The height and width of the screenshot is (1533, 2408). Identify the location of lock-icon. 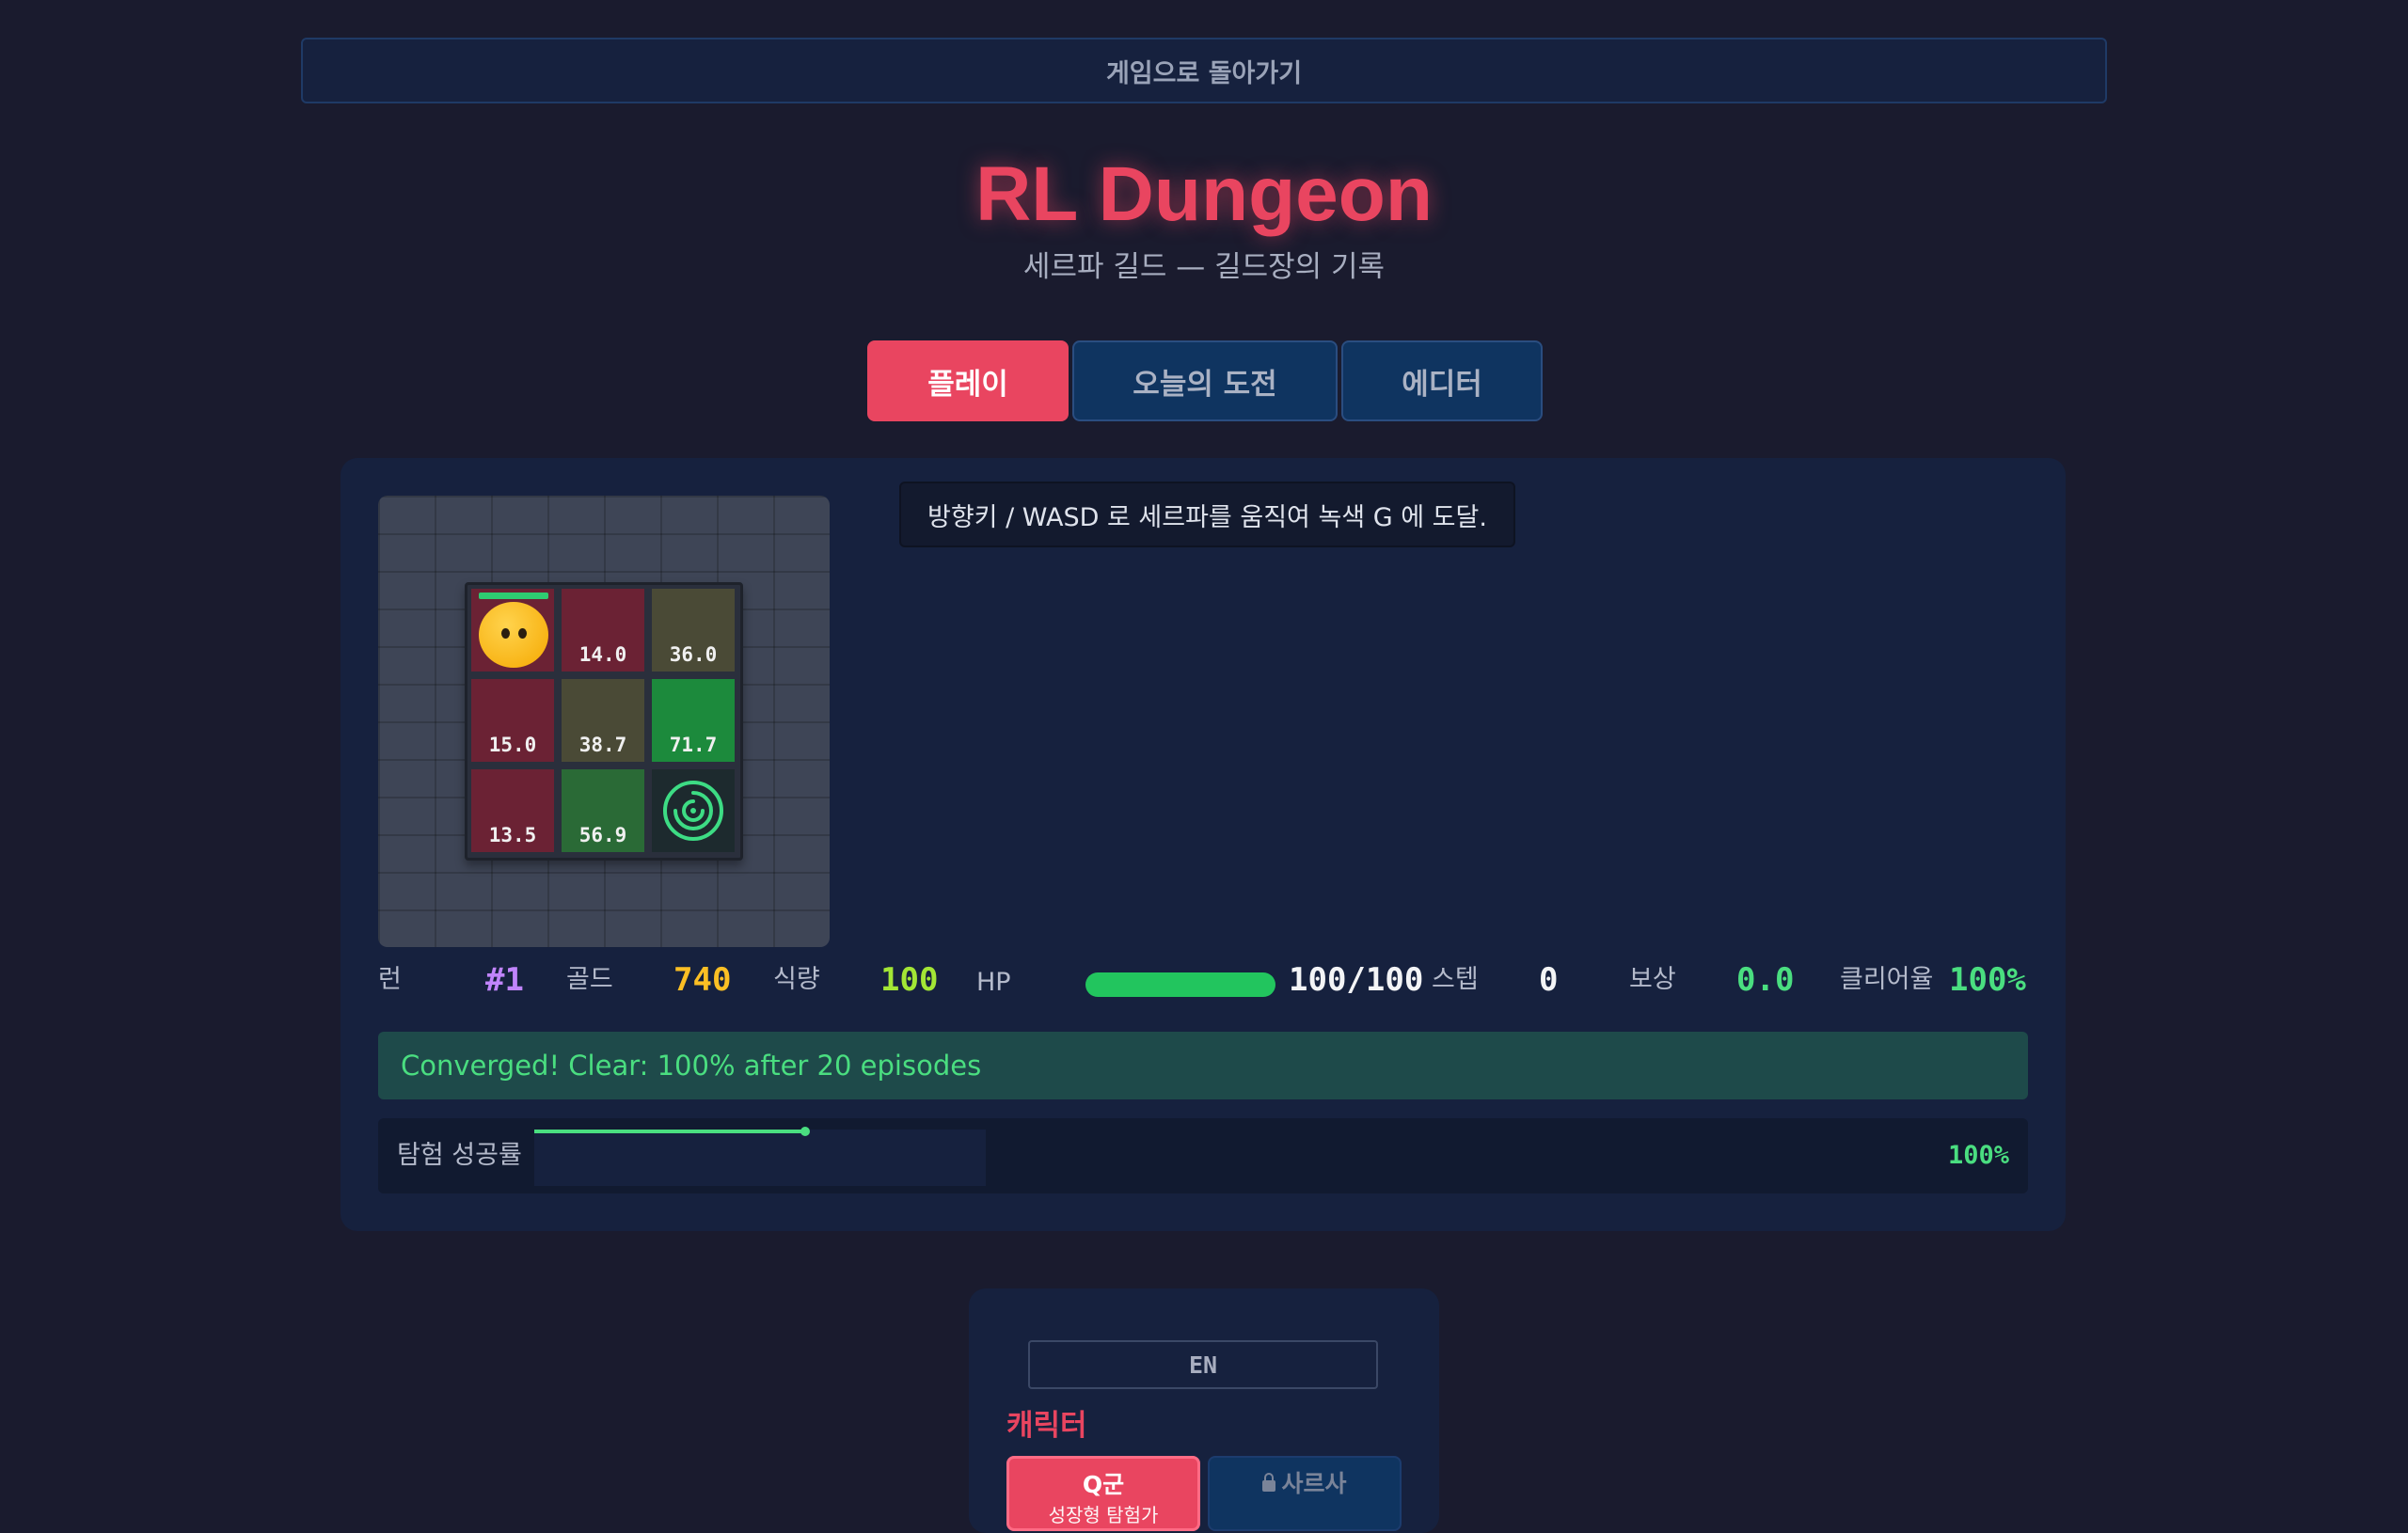
(1269, 1483).